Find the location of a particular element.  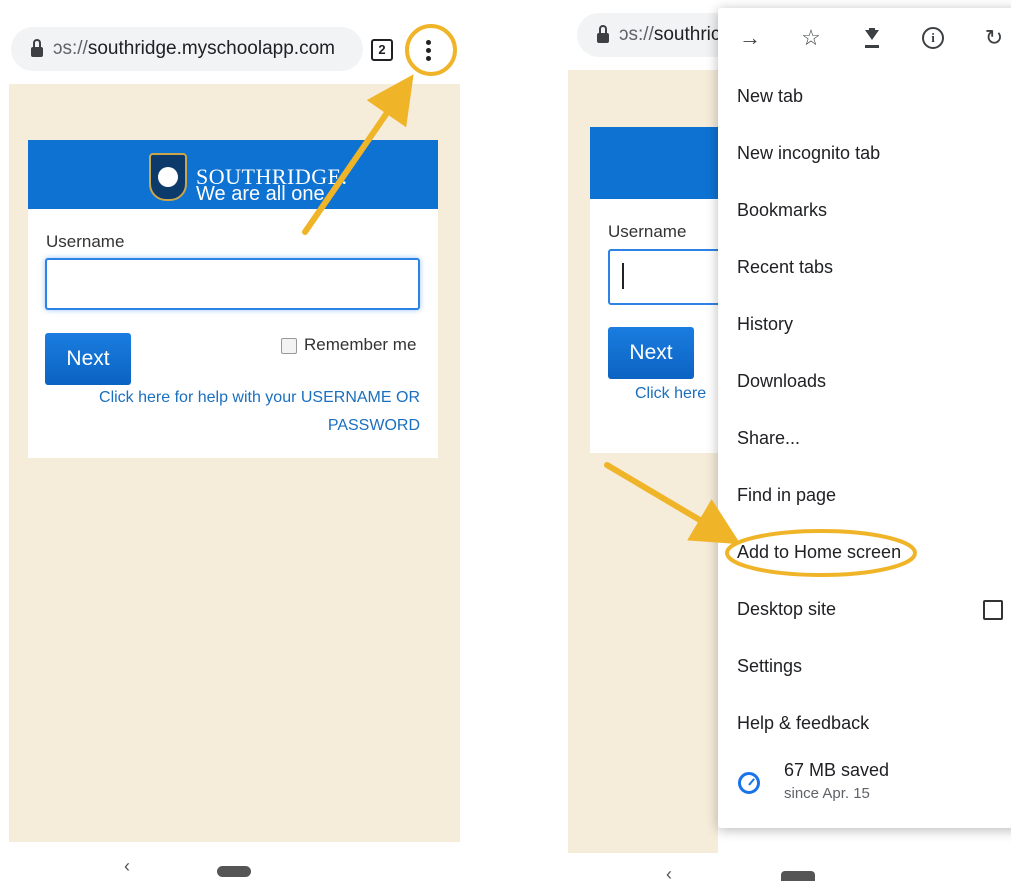

menu-item-settings: Settings is located at coordinates (864, 666).